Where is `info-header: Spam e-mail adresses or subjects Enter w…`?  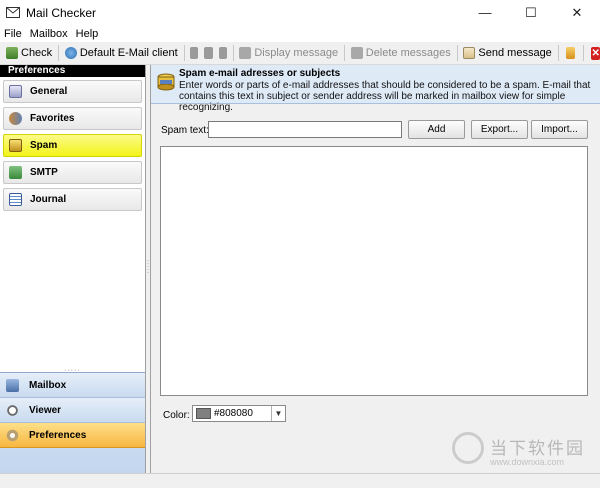 info-header: Spam e-mail adresses or subjects Enter w… is located at coordinates (375, 89).